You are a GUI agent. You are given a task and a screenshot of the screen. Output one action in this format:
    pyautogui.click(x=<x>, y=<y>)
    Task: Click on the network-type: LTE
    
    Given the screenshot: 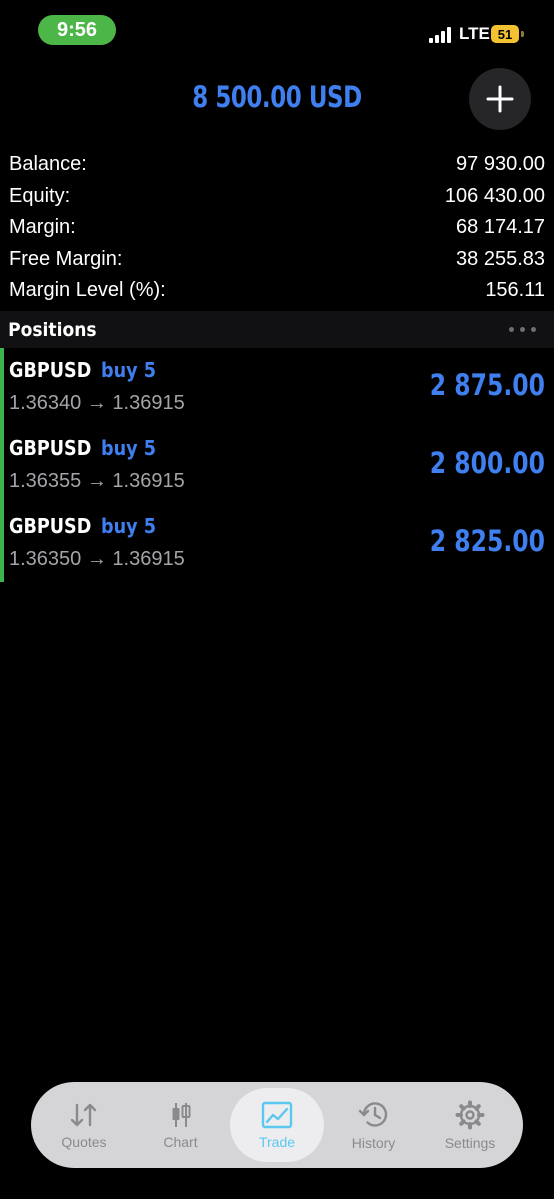 What is the action you would take?
    pyautogui.click(x=474, y=33)
    